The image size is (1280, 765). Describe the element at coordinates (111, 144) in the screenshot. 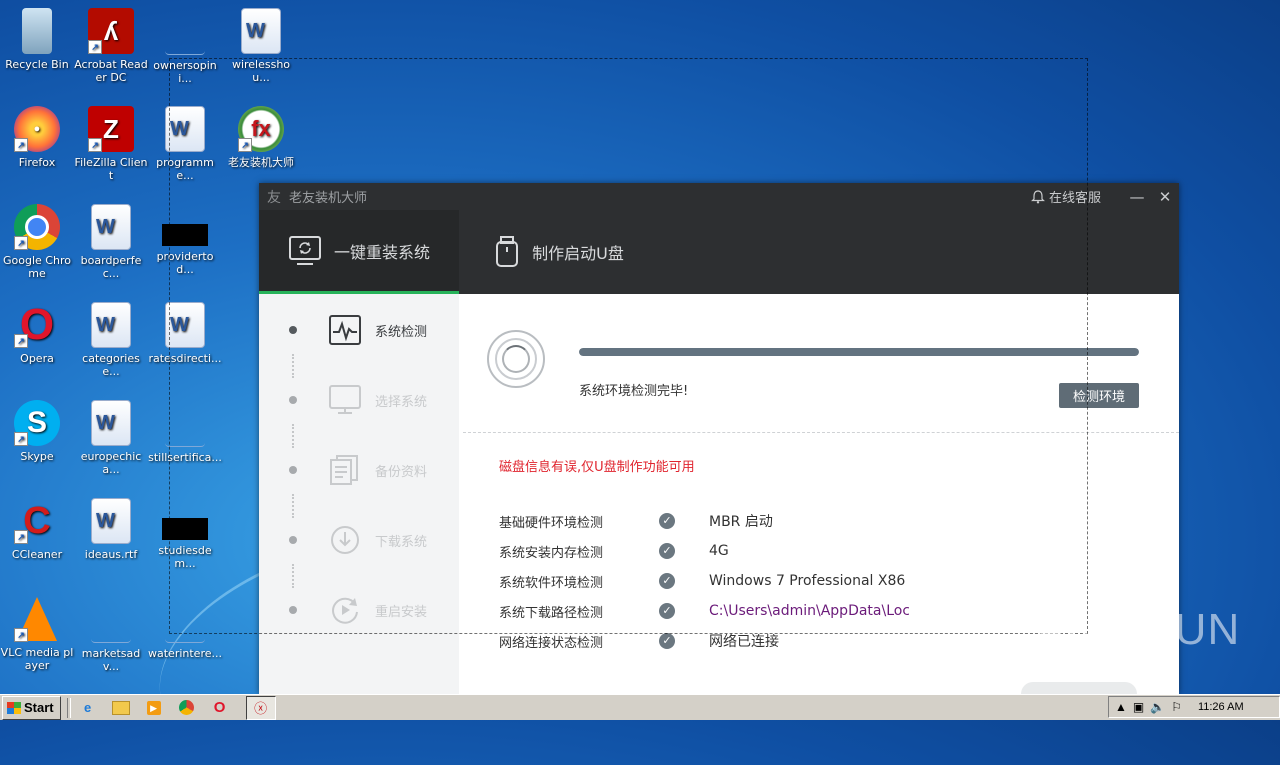

I see `desktop-icon-filezilla: Z ↗ FileZilla Client` at that location.